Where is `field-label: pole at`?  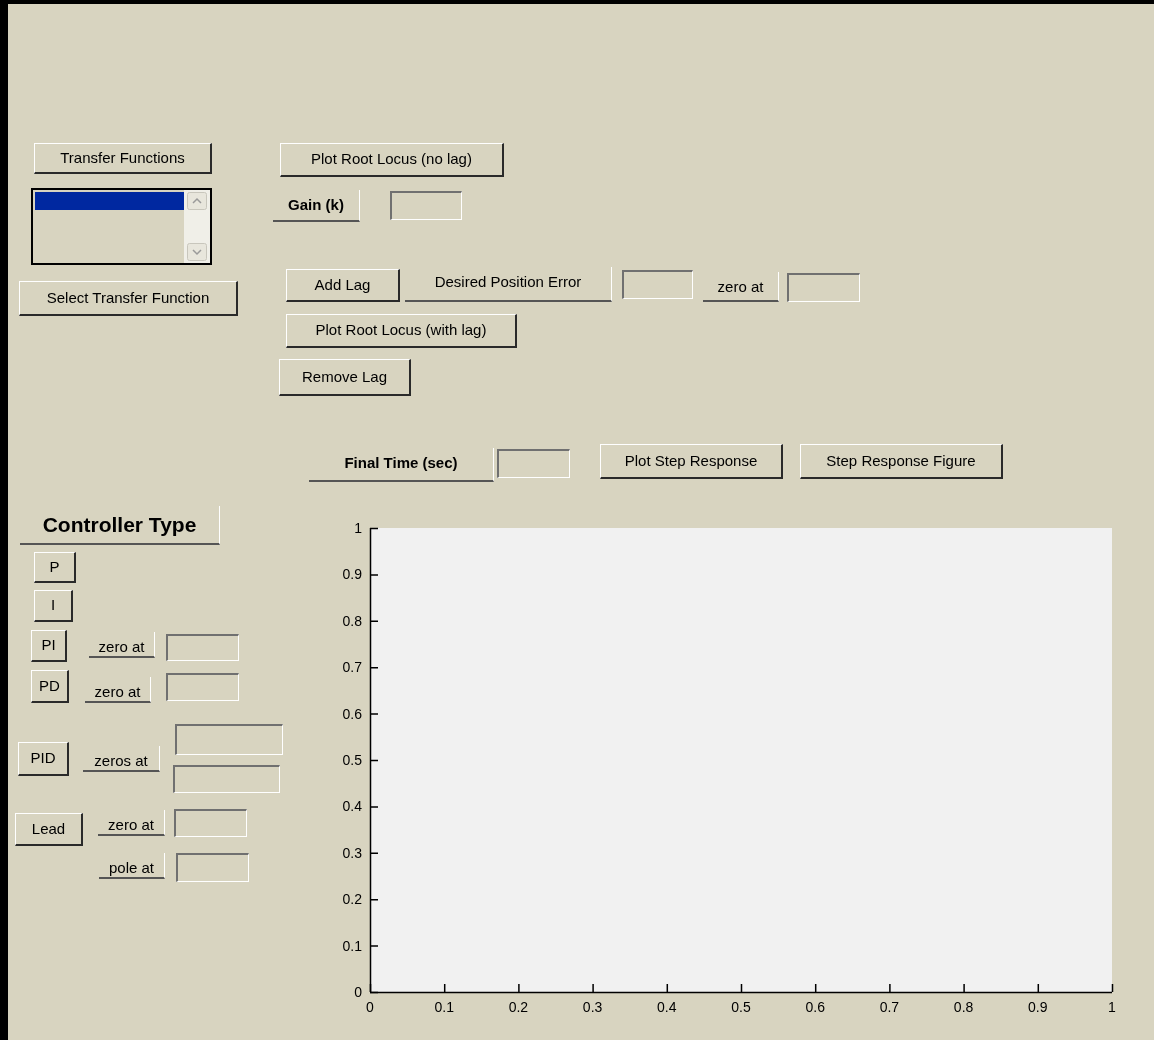
field-label: pole at is located at coordinates (132, 866).